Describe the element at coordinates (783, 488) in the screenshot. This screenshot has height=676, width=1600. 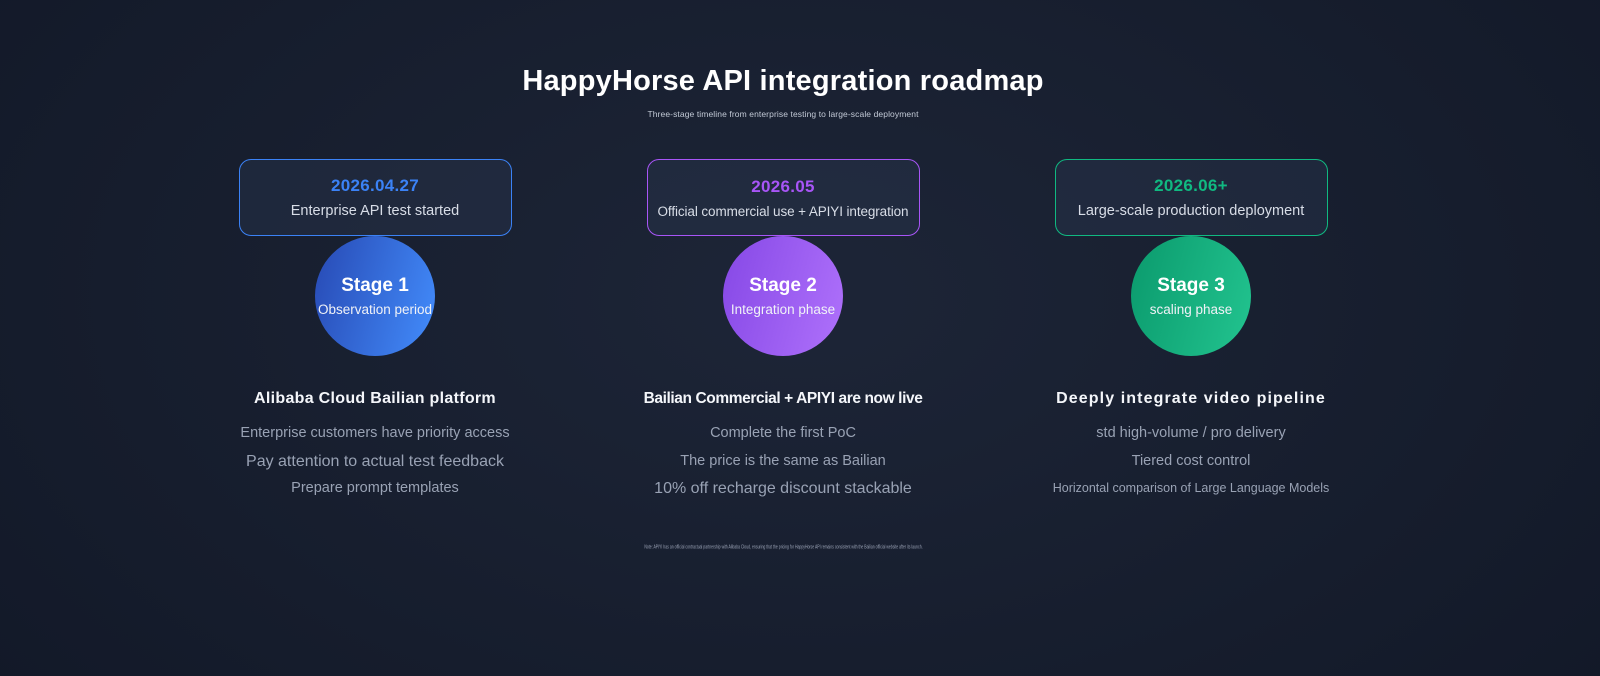
I see `stage-2-point: 10% off recharge discount stackable` at that location.